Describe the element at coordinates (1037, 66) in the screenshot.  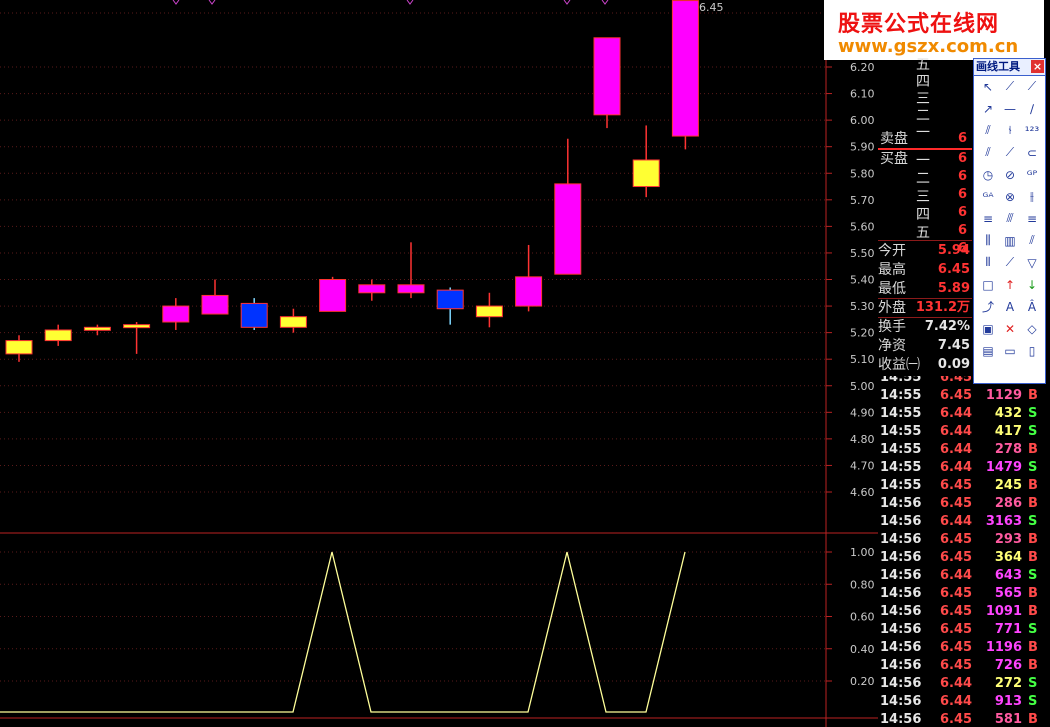
I see `close-icon: ×` at that location.